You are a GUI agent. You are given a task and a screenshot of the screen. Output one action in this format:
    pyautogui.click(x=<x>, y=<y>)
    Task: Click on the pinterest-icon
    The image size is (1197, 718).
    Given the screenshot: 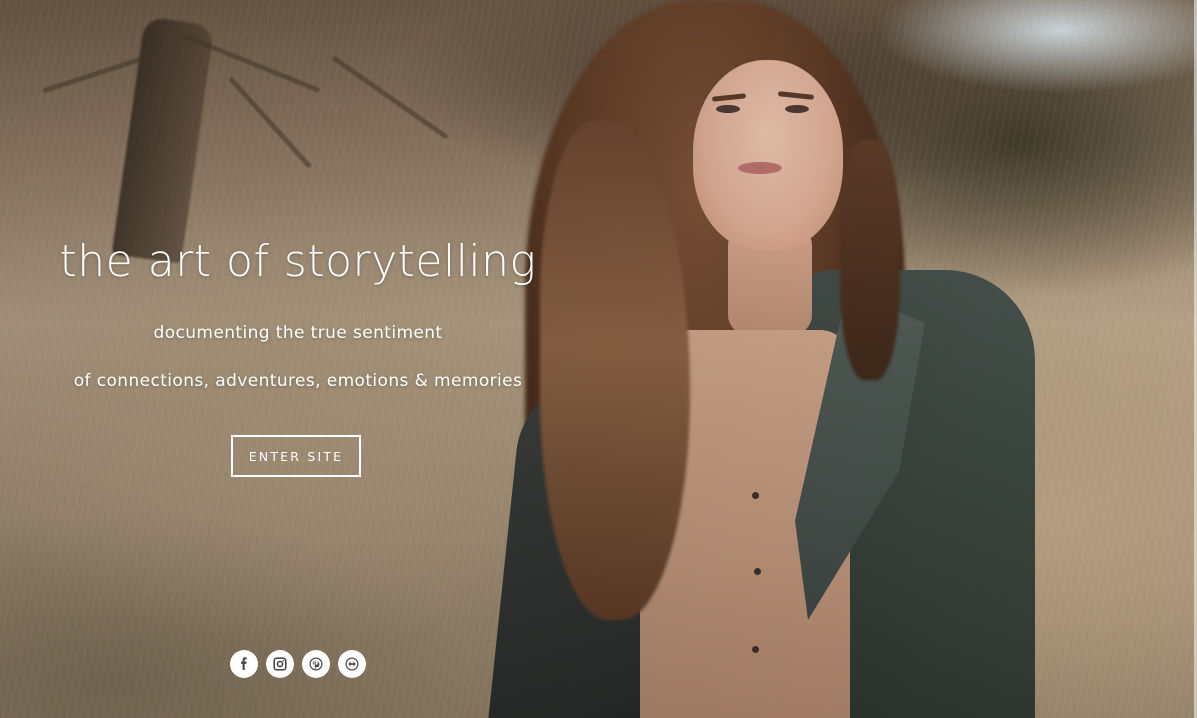 What is the action you would take?
    pyautogui.click(x=316, y=664)
    